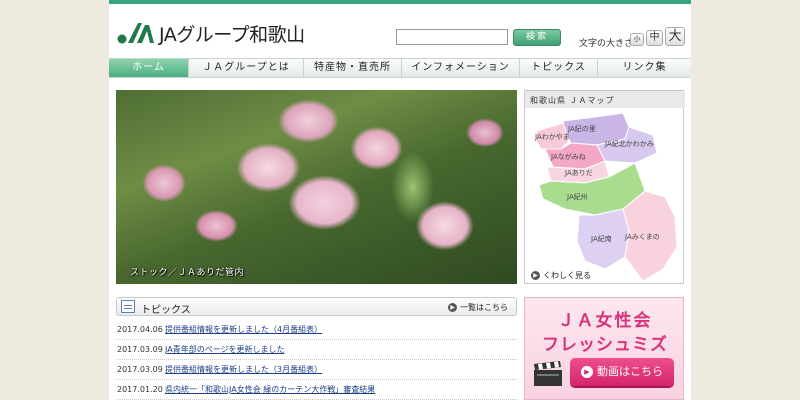 This screenshot has height=400, width=800. I want to click on fresh-mizu-banner: ＪＡ女性会 フレッシュミズ ▶ 動画はこちら, so click(604, 348).